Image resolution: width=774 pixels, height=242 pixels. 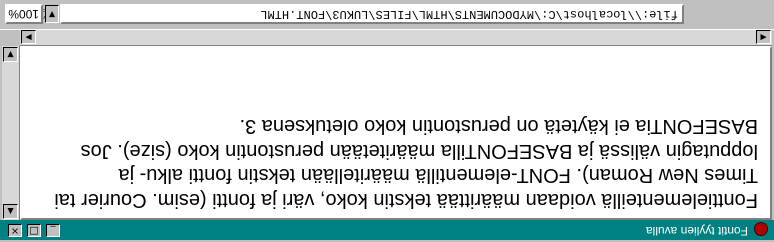 I want to click on scroll-right-button: ▶, so click(x=28, y=37).